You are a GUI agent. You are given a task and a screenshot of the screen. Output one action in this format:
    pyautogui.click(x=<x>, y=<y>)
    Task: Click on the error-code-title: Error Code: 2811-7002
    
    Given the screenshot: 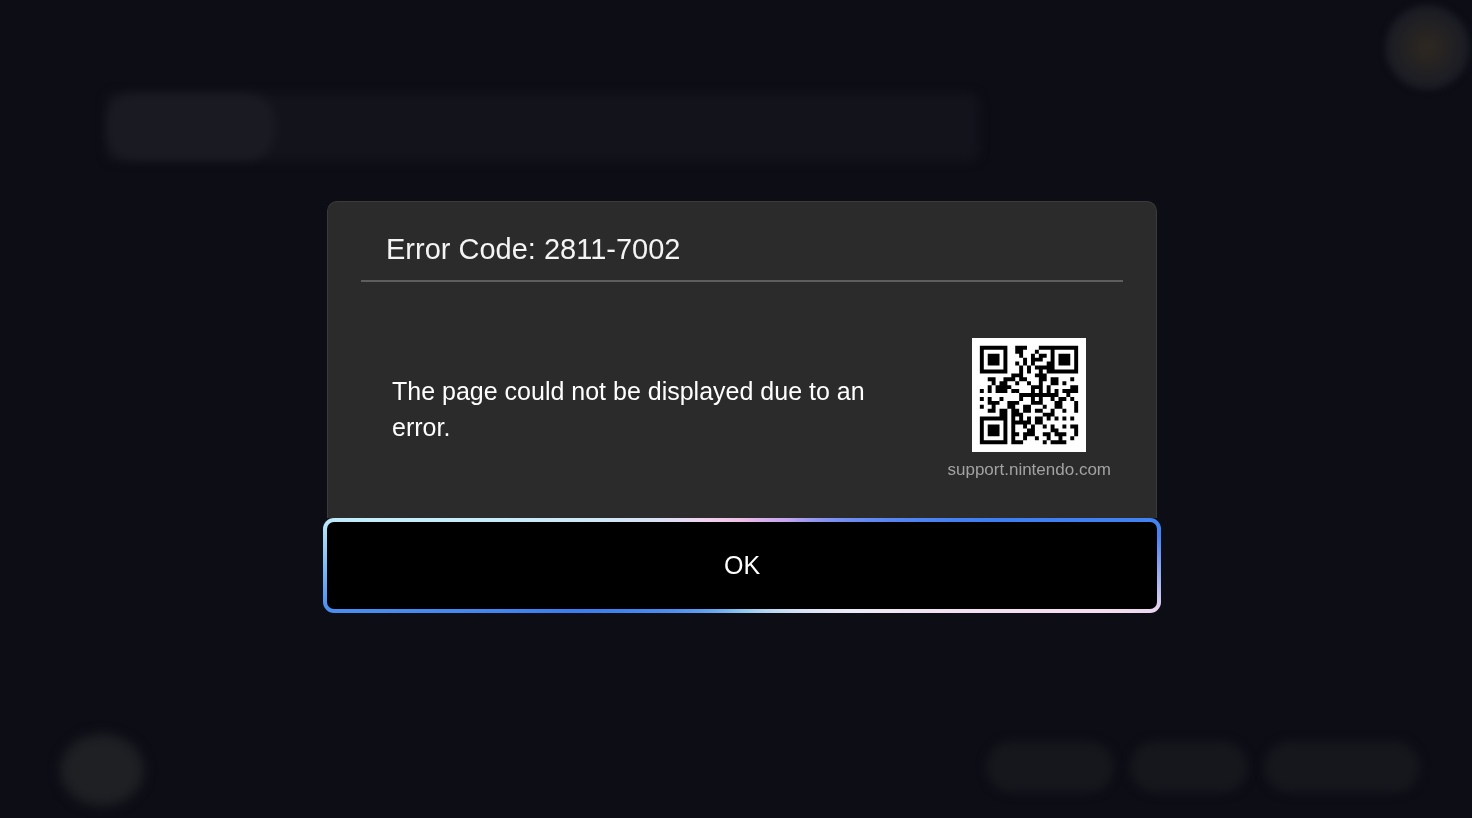 What is the action you would take?
    pyautogui.click(x=534, y=249)
    